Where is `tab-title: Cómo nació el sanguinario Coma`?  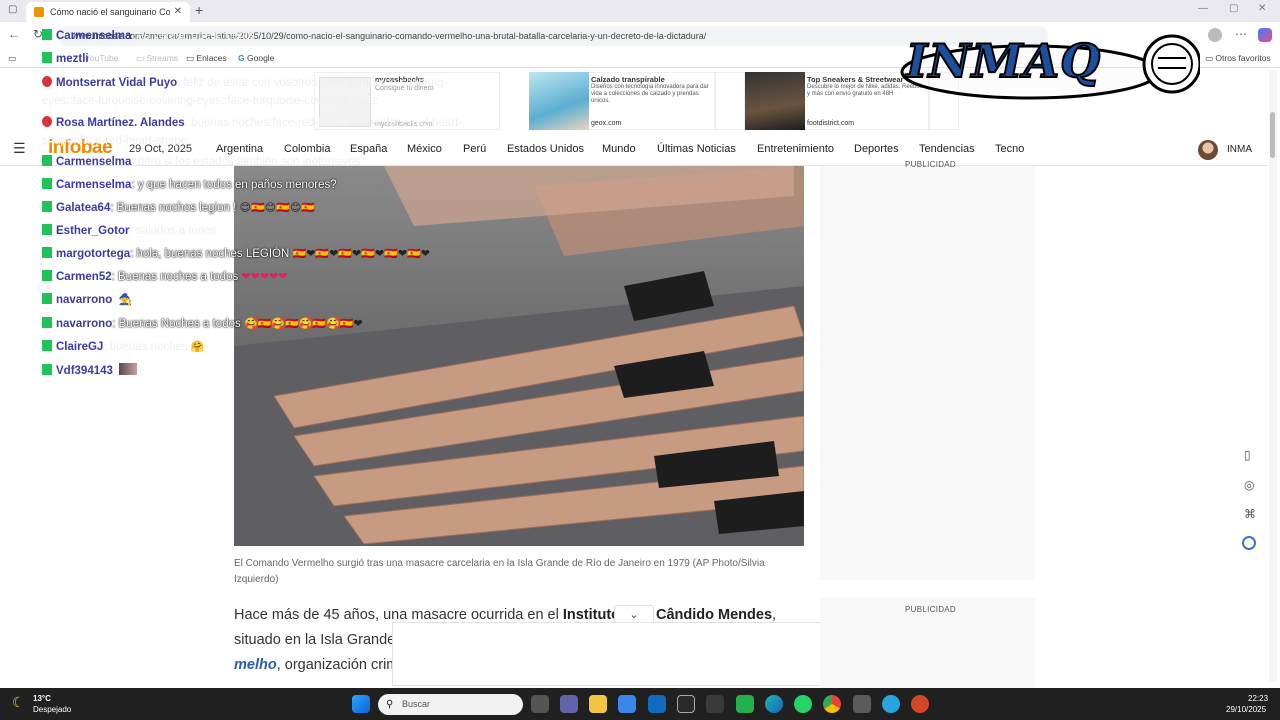
tab-title: Cómo nació el sanguinario Coma is located at coordinates (110, 12).